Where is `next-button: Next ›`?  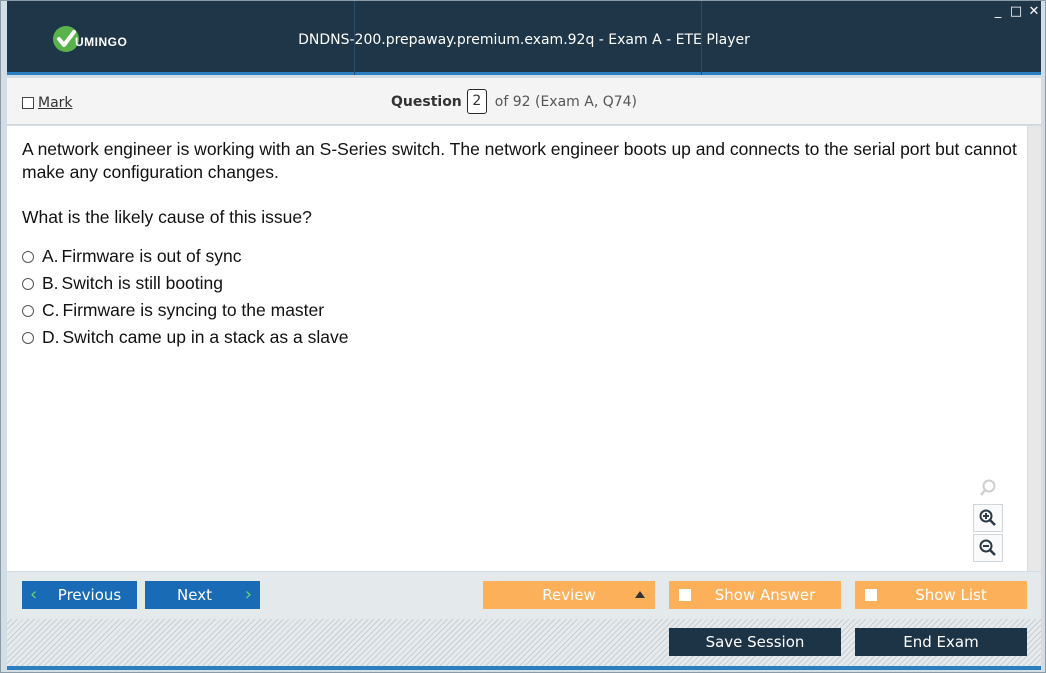
next-button: Next › is located at coordinates (202, 595).